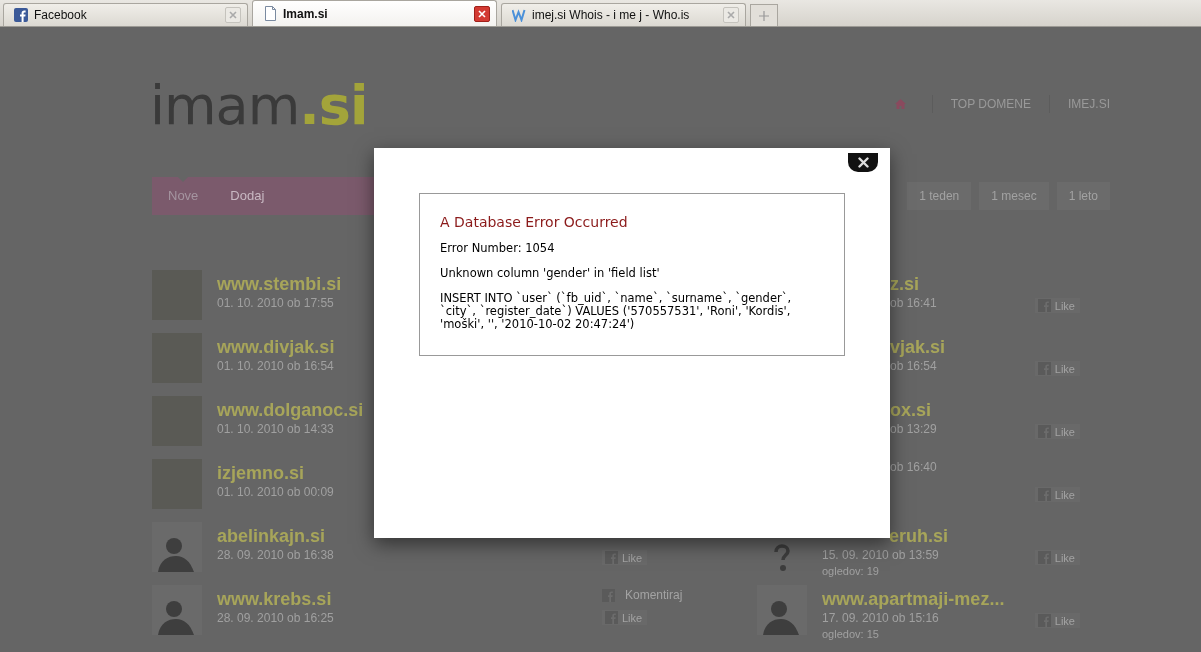  What do you see at coordinates (962, 347) in the screenshot?
I see `domain-link: vjak.si` at bounding box center [962, 347].